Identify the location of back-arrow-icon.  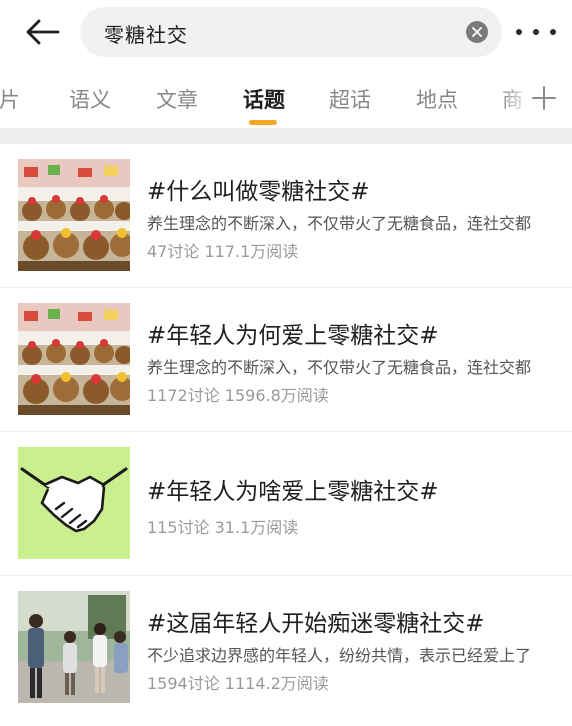
(43, 32).